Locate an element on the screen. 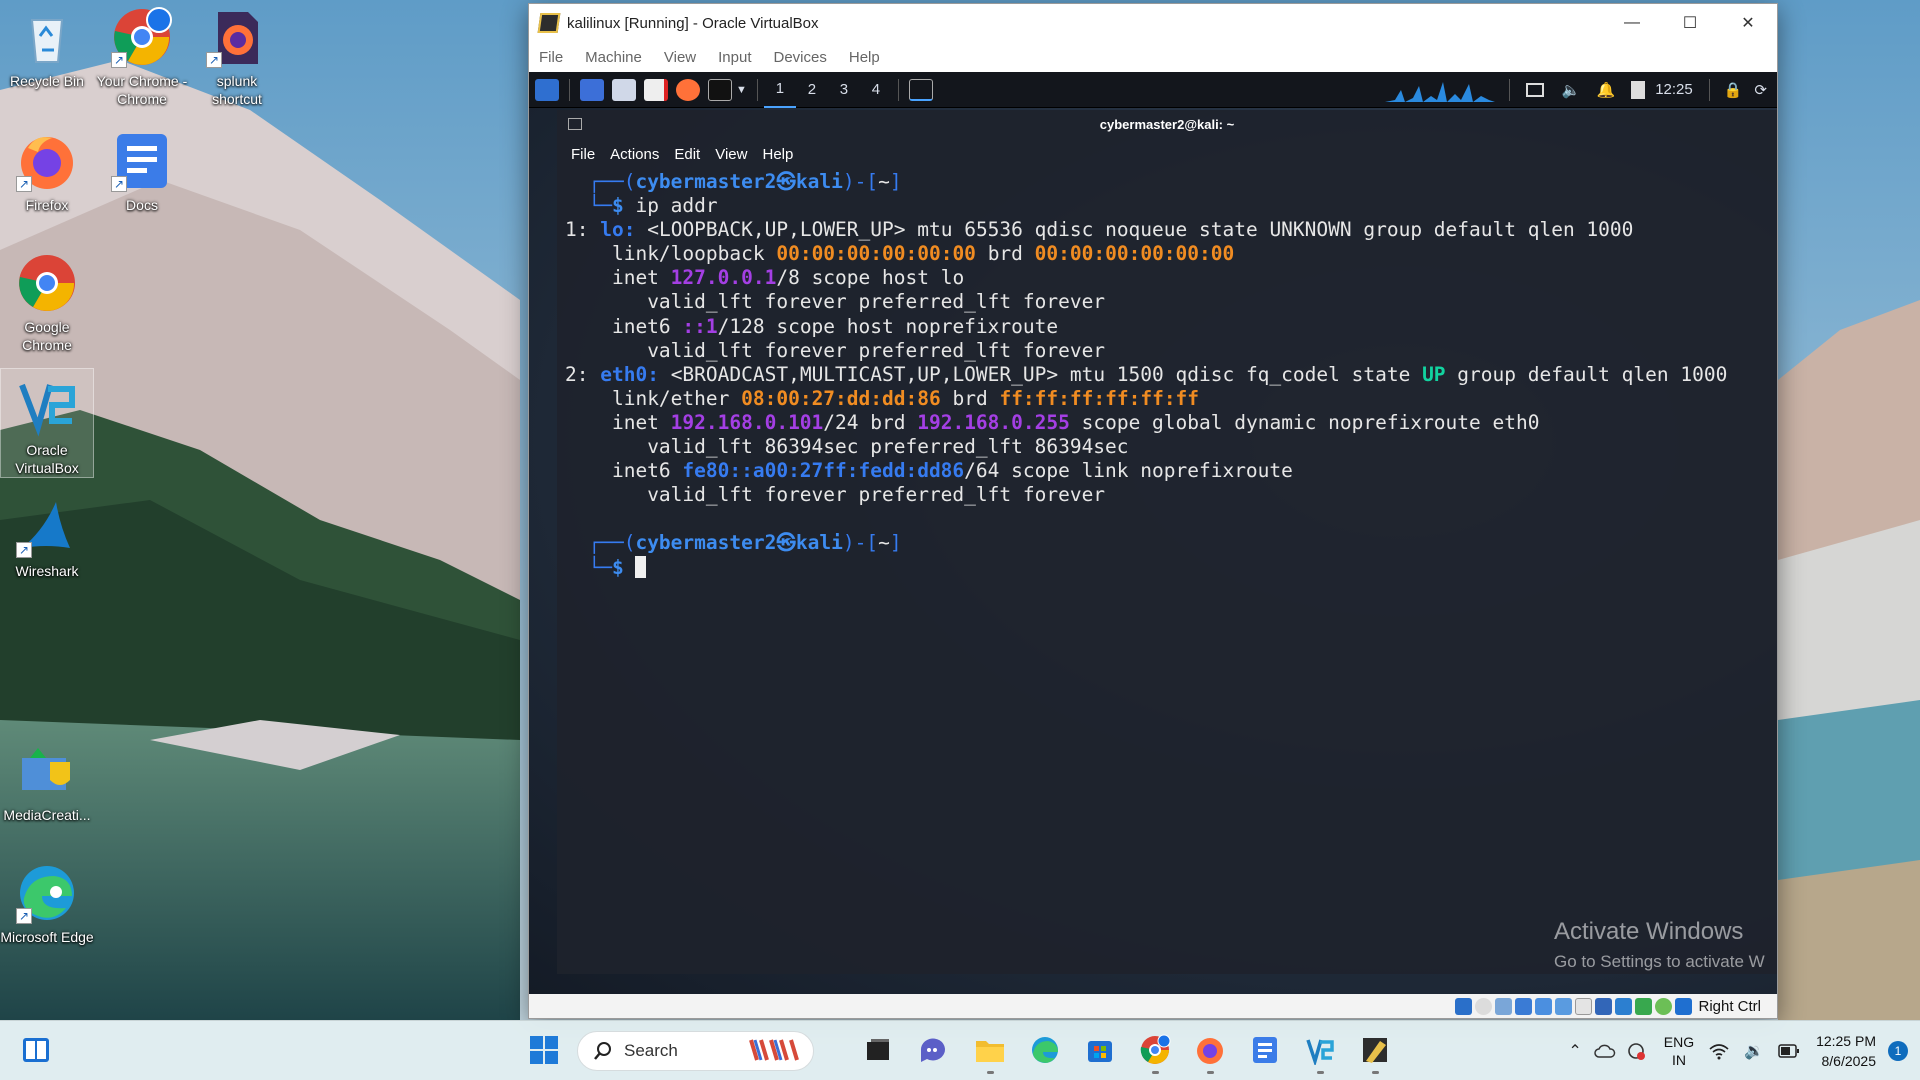 The height and width of the screenshot is (1080, 1920). show-desktop-icon is located at coordinates (592, 89).